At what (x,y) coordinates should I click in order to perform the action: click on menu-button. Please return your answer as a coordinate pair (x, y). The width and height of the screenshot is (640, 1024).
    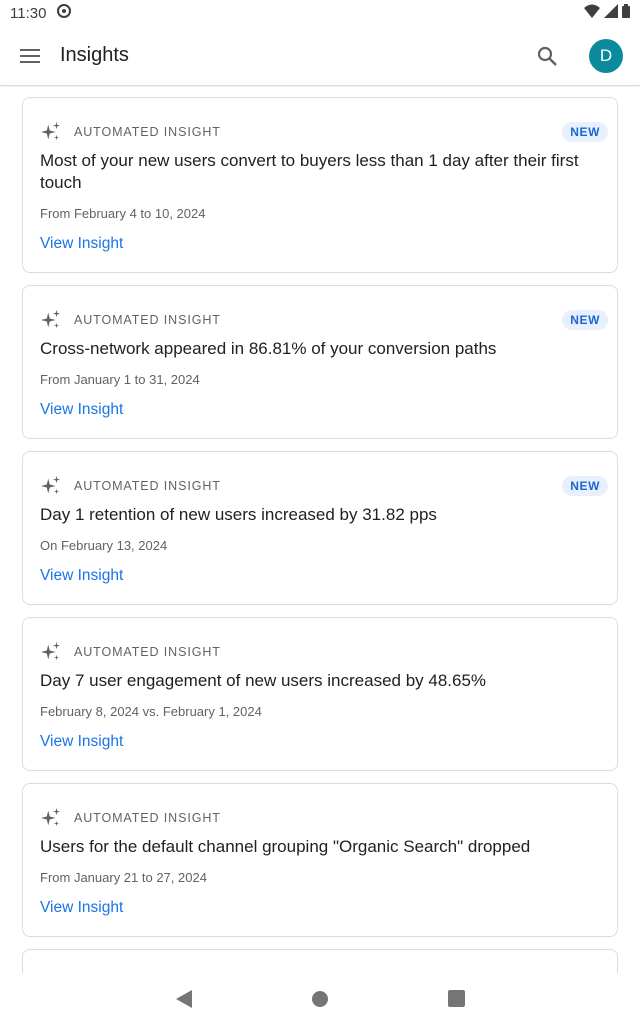
    Looking at the image, I should click on (30, 56).